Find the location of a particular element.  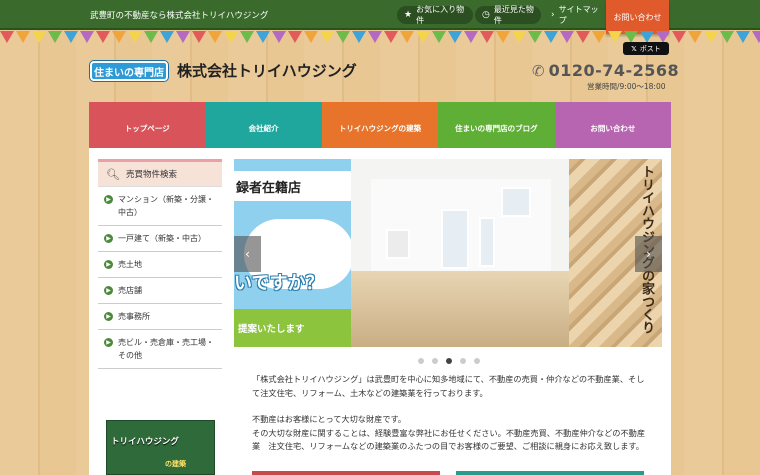

x-post-button: 𝕏 ポスト is located at coordinates (646, 48).